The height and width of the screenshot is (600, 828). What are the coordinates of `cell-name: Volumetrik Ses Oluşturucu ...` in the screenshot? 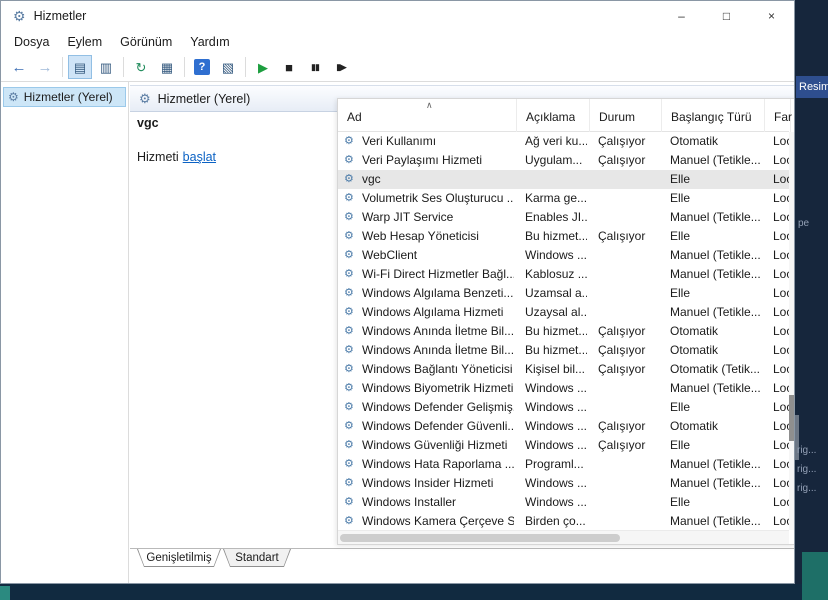 It's located at (438, 198).